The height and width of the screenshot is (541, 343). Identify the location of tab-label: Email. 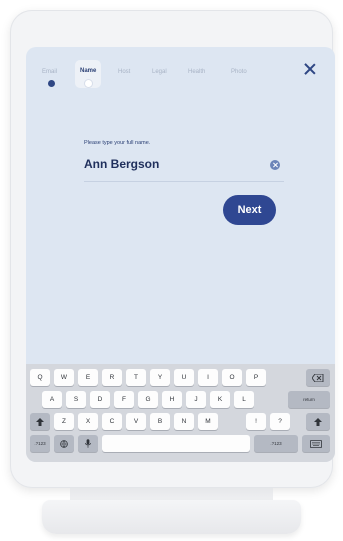
(50, 72).